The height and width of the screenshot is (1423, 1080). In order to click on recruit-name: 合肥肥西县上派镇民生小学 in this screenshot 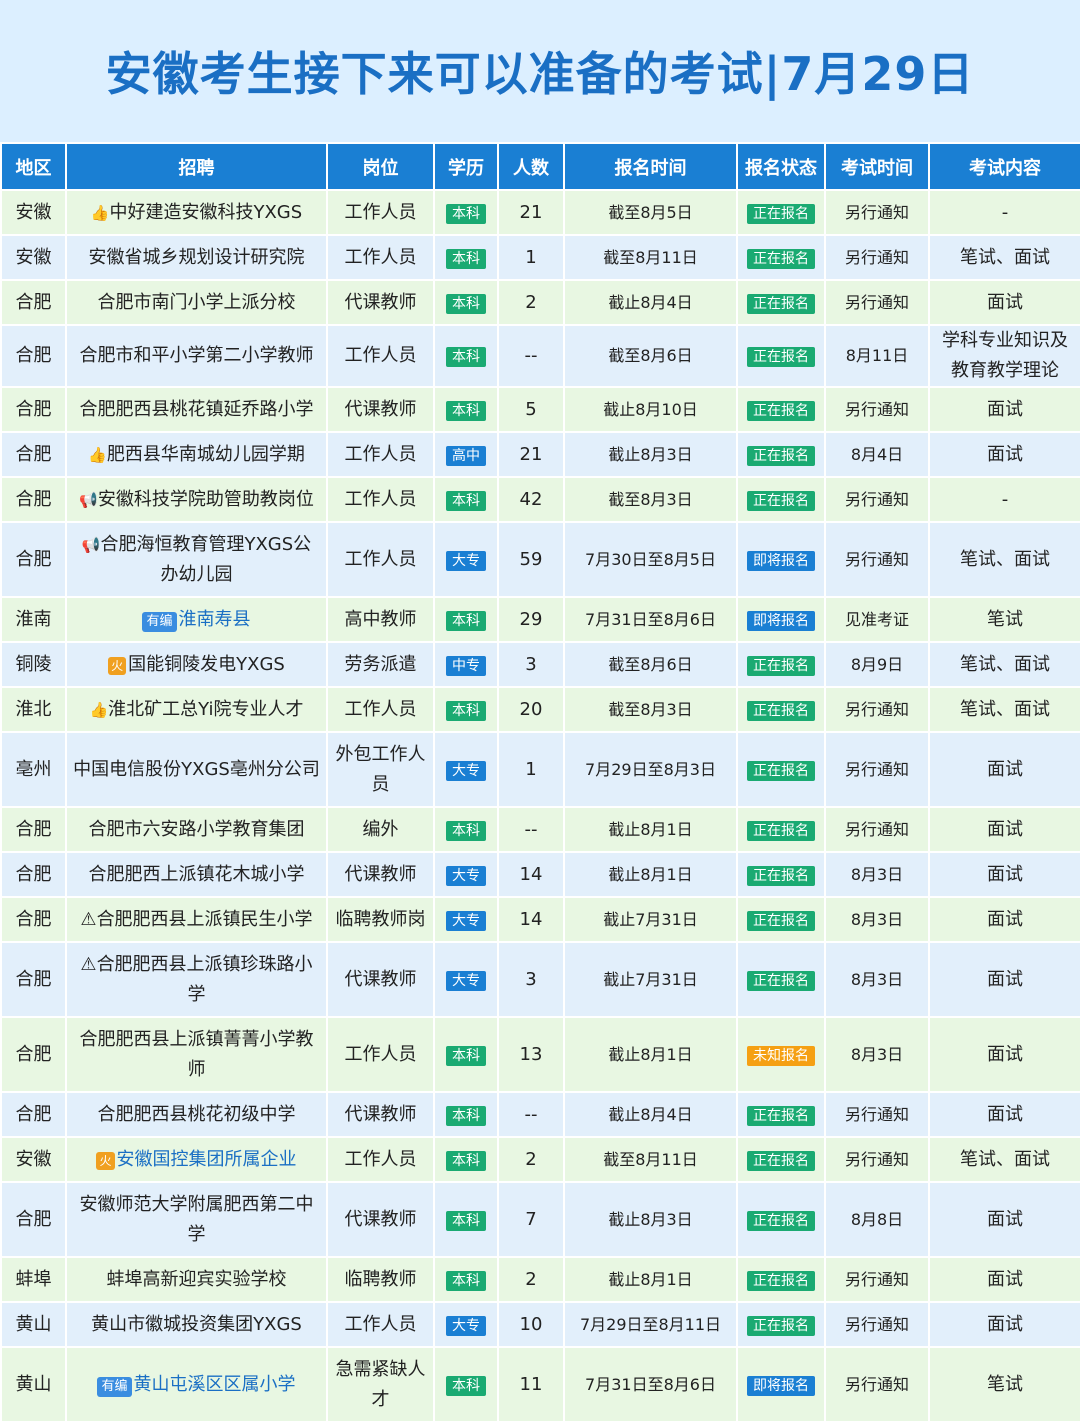, I will do `click(204, 919)`.